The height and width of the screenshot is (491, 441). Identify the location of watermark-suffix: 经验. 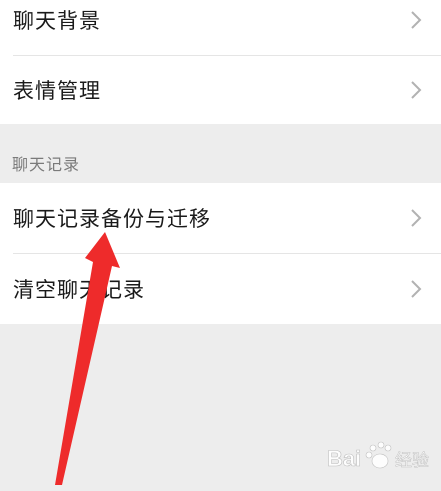
(412, 461).